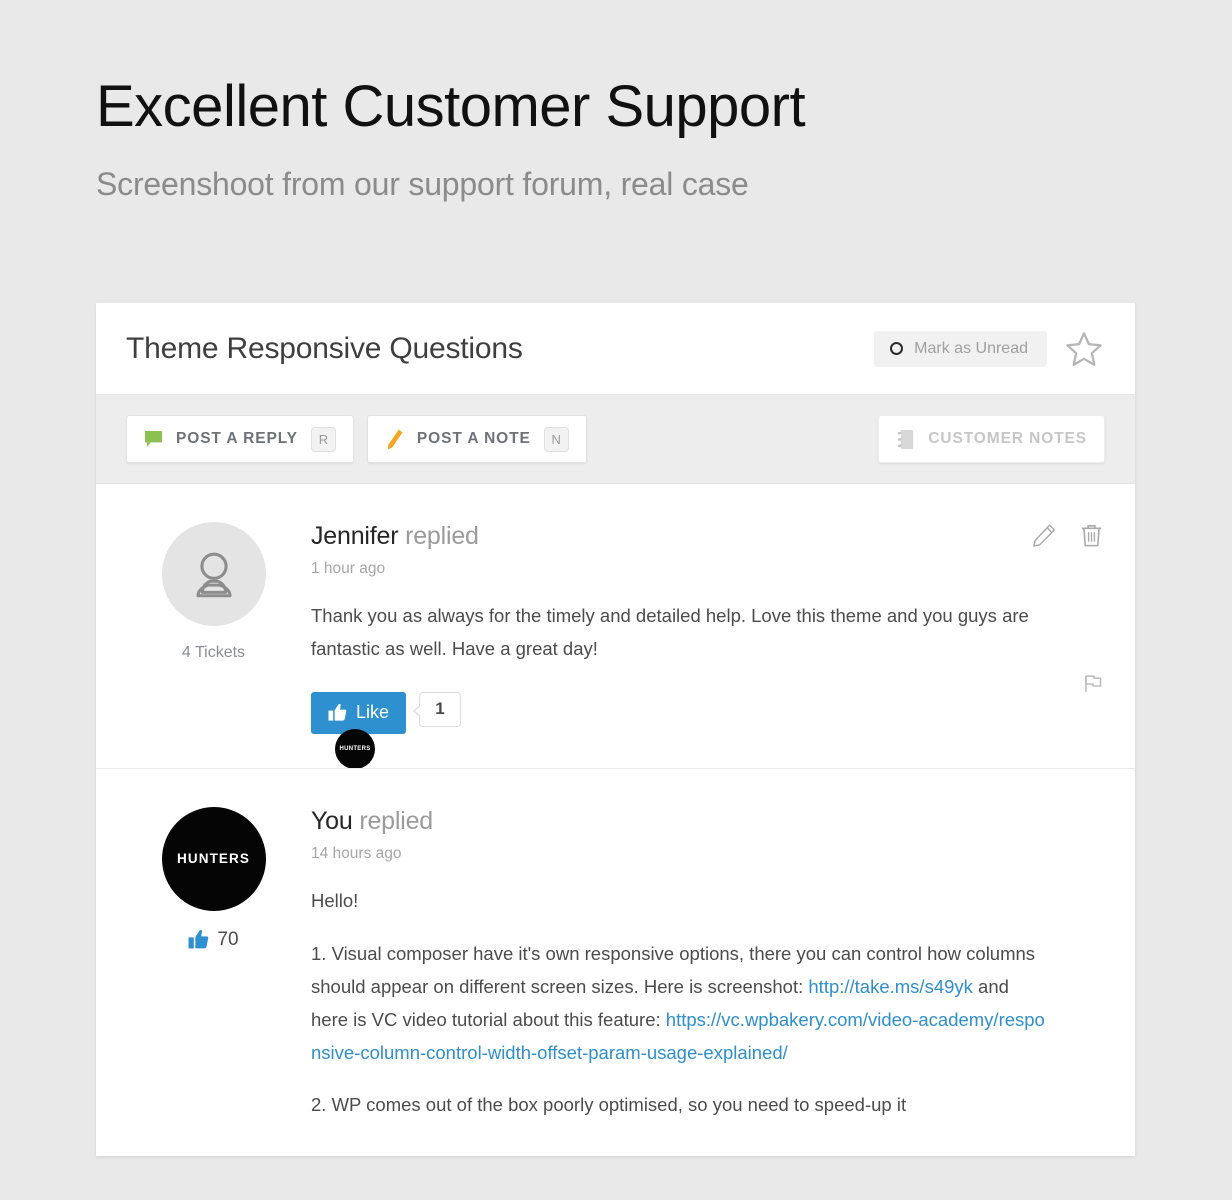 The image size is (1232, 1200). I want to click on circle-ring-icon, so click(897, 348).